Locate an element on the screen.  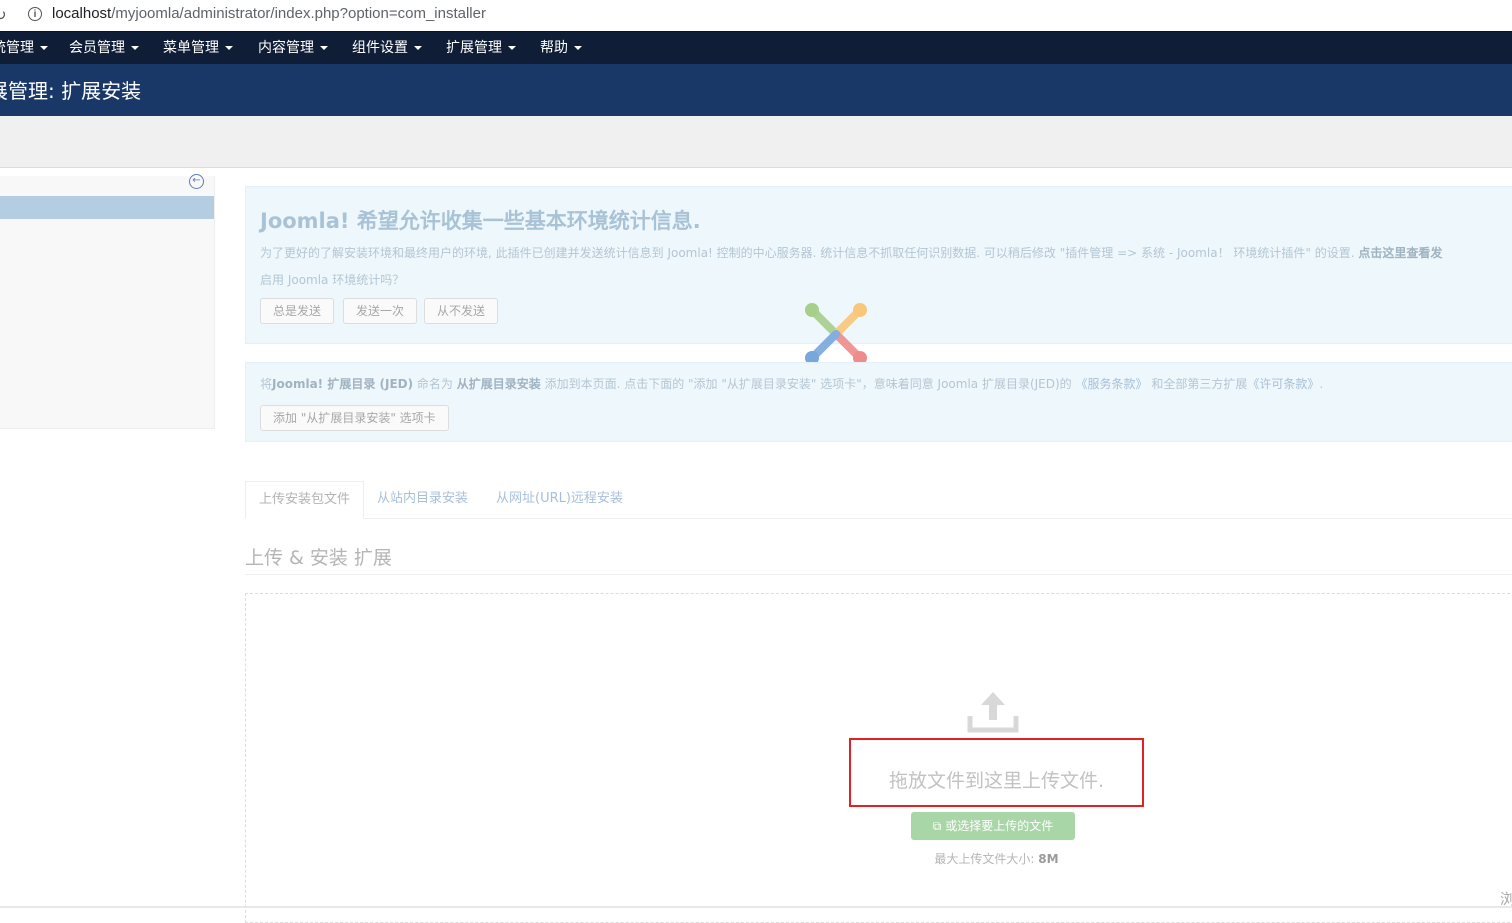
menu-system: 统管理 is located at coordinates (24, 48).